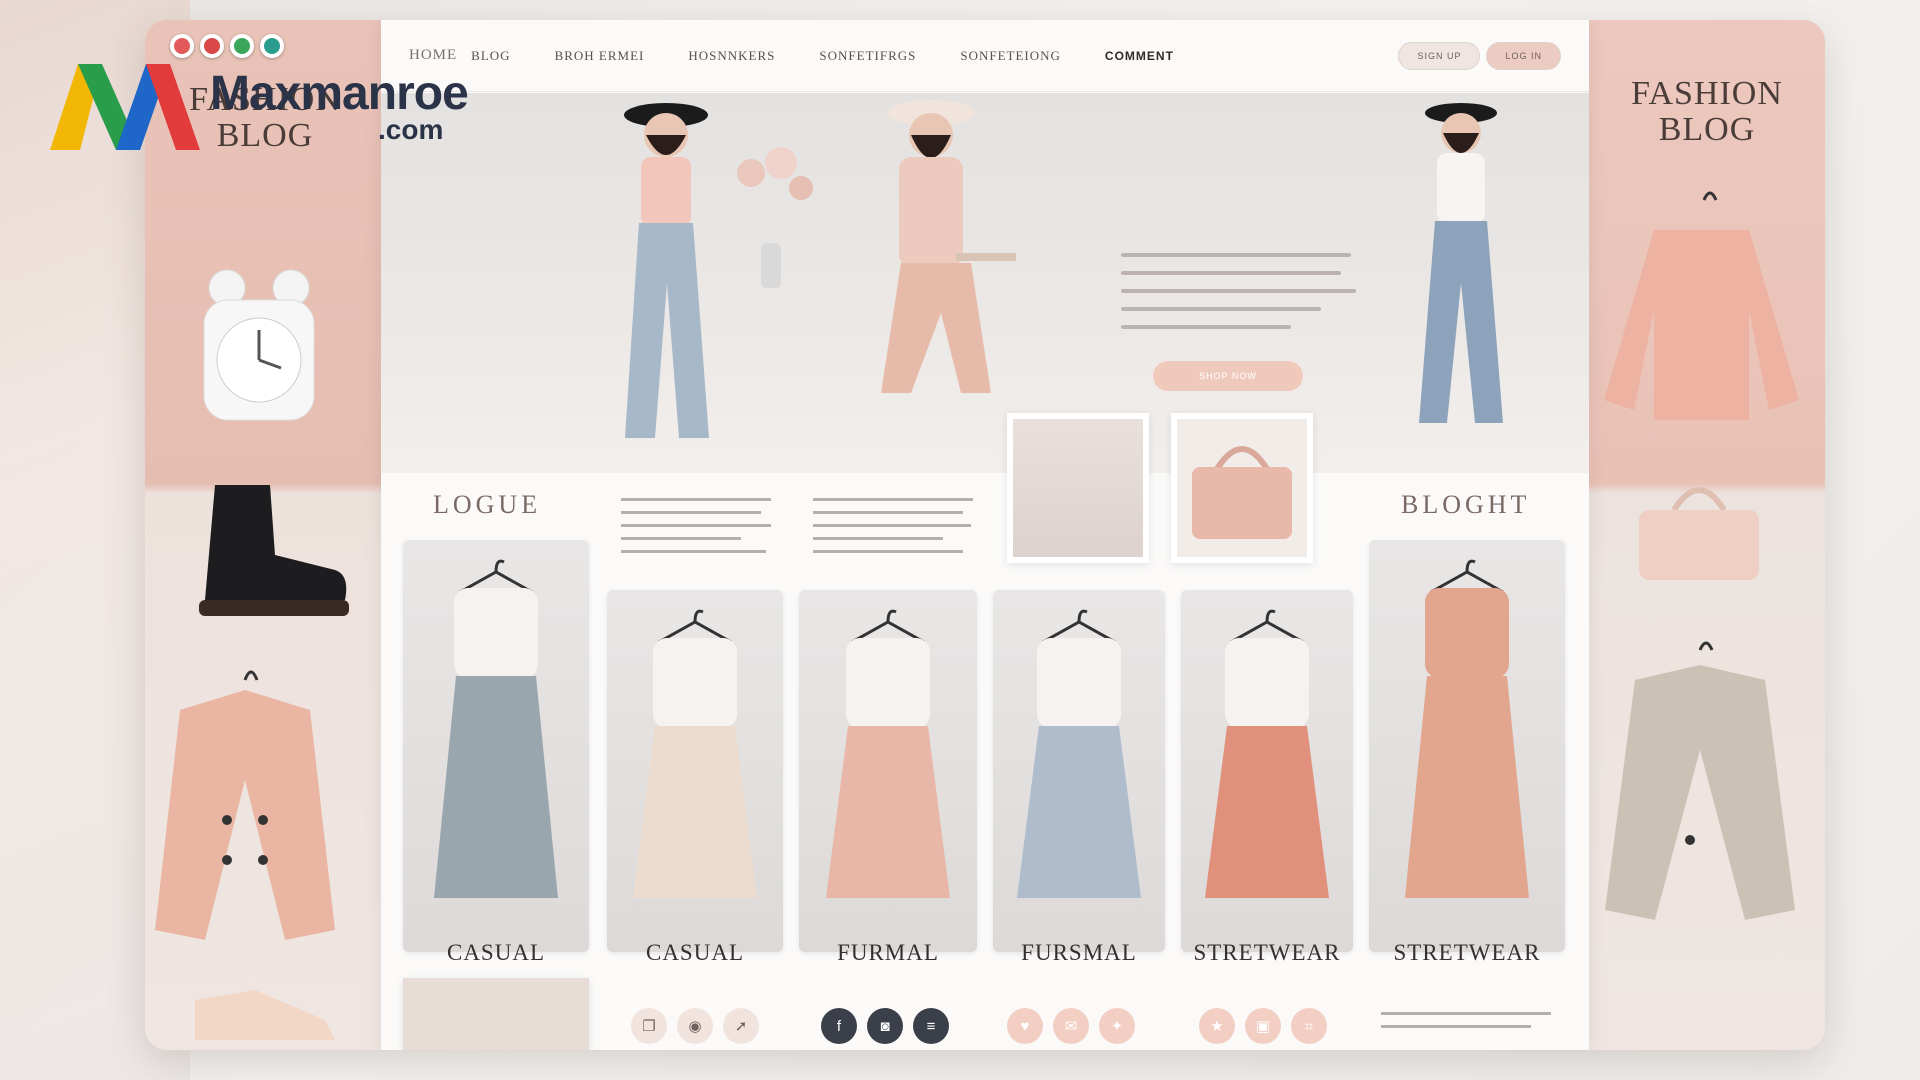 This screenshot has height=1080, width=1920. I want to click on handbag-thumbnail-icon, so click(1242, 492).